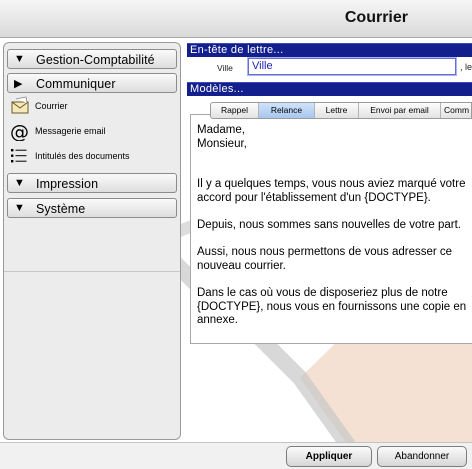  I want to click on section-communiquer: ▶ Communiquer, so click(92, 83).